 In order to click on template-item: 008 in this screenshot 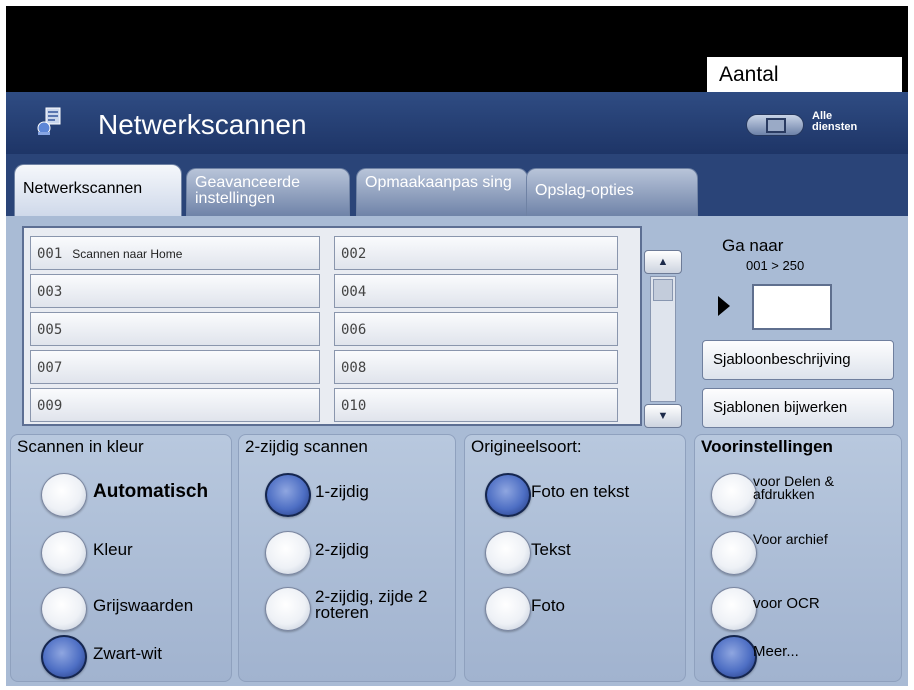, I will do `click(476, 367)`.